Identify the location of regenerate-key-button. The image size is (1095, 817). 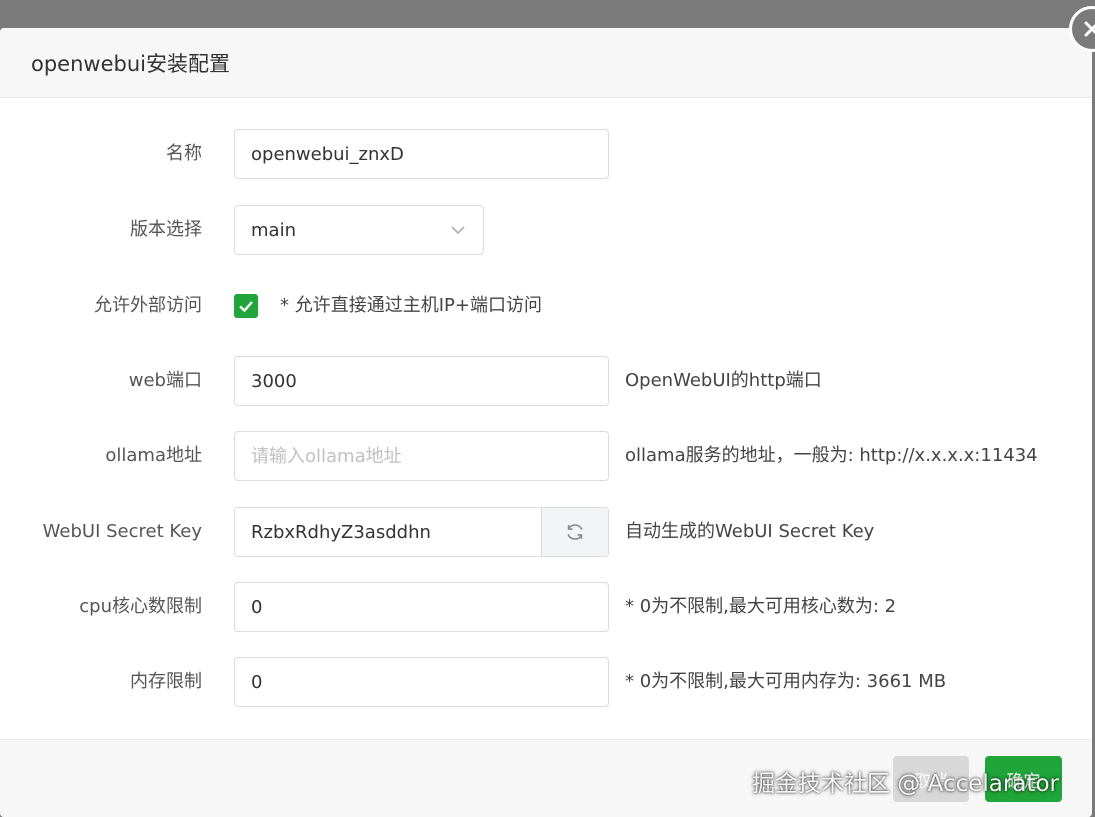
(574, 532).